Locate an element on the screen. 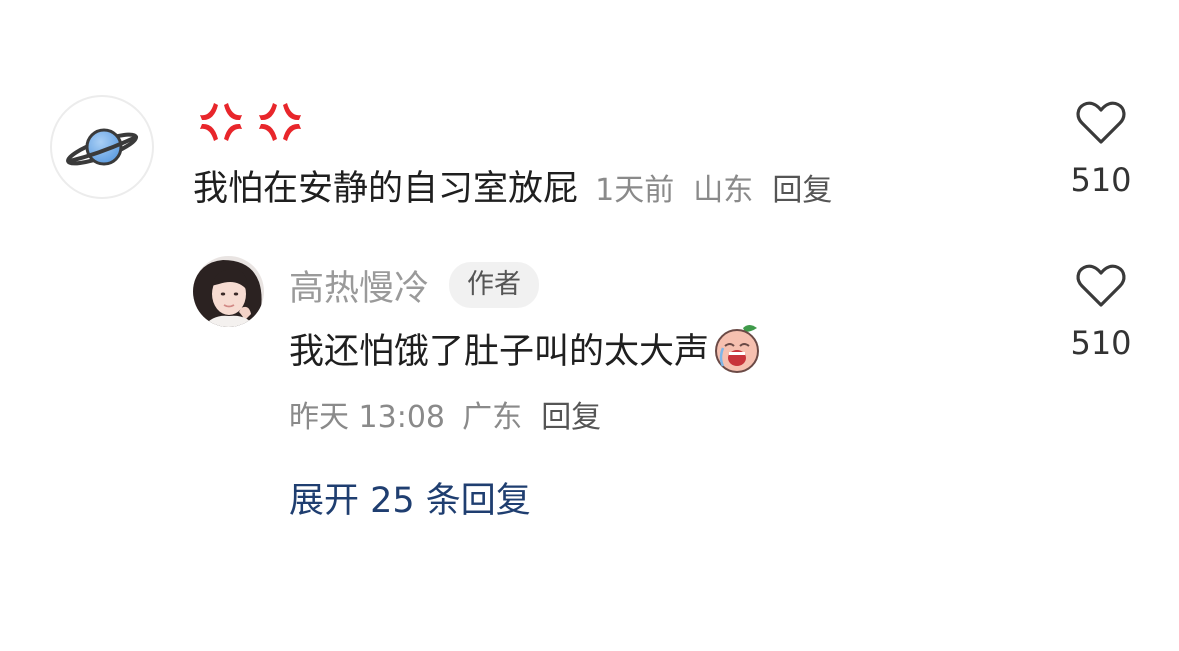 This screenshot has height=651, width=1179. reply-like-count: 510 is located at coordinates (1101, 343).